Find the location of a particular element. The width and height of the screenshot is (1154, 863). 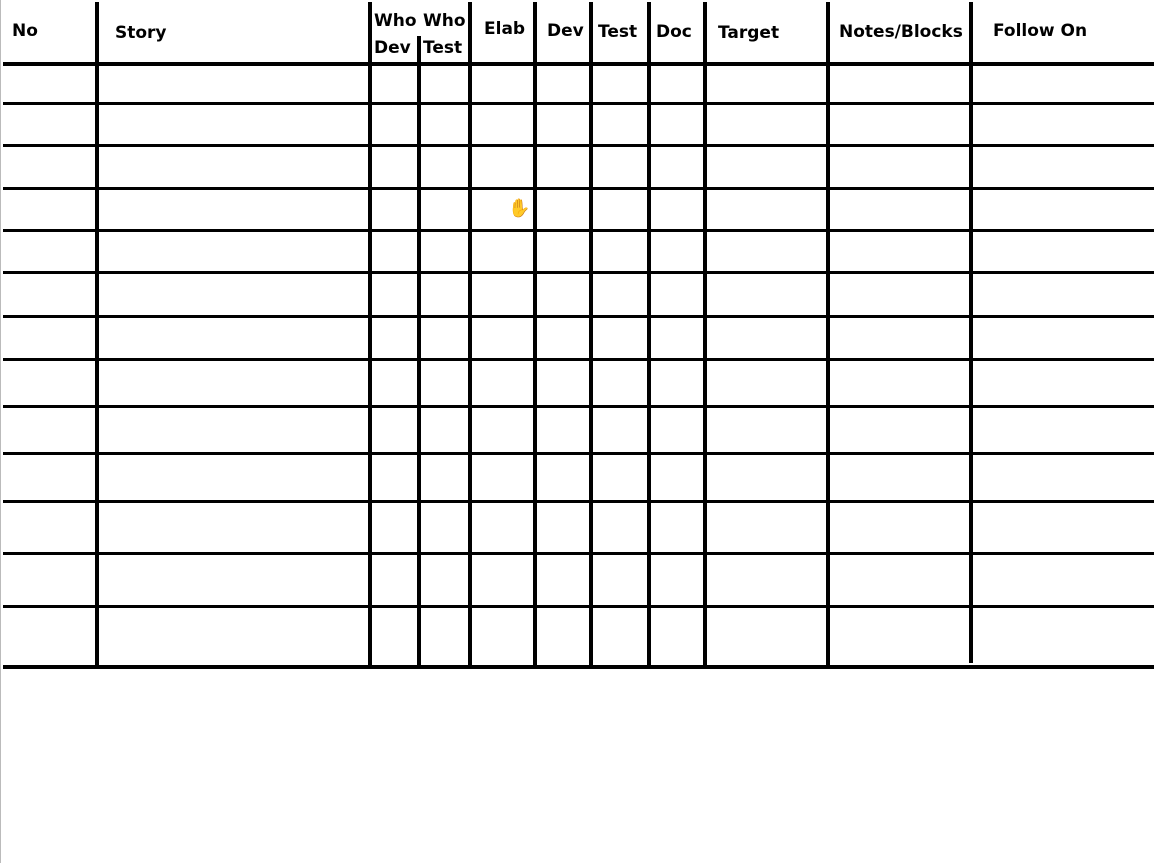

column-header-sublabel: Dev is located at coordinates (392, 48).